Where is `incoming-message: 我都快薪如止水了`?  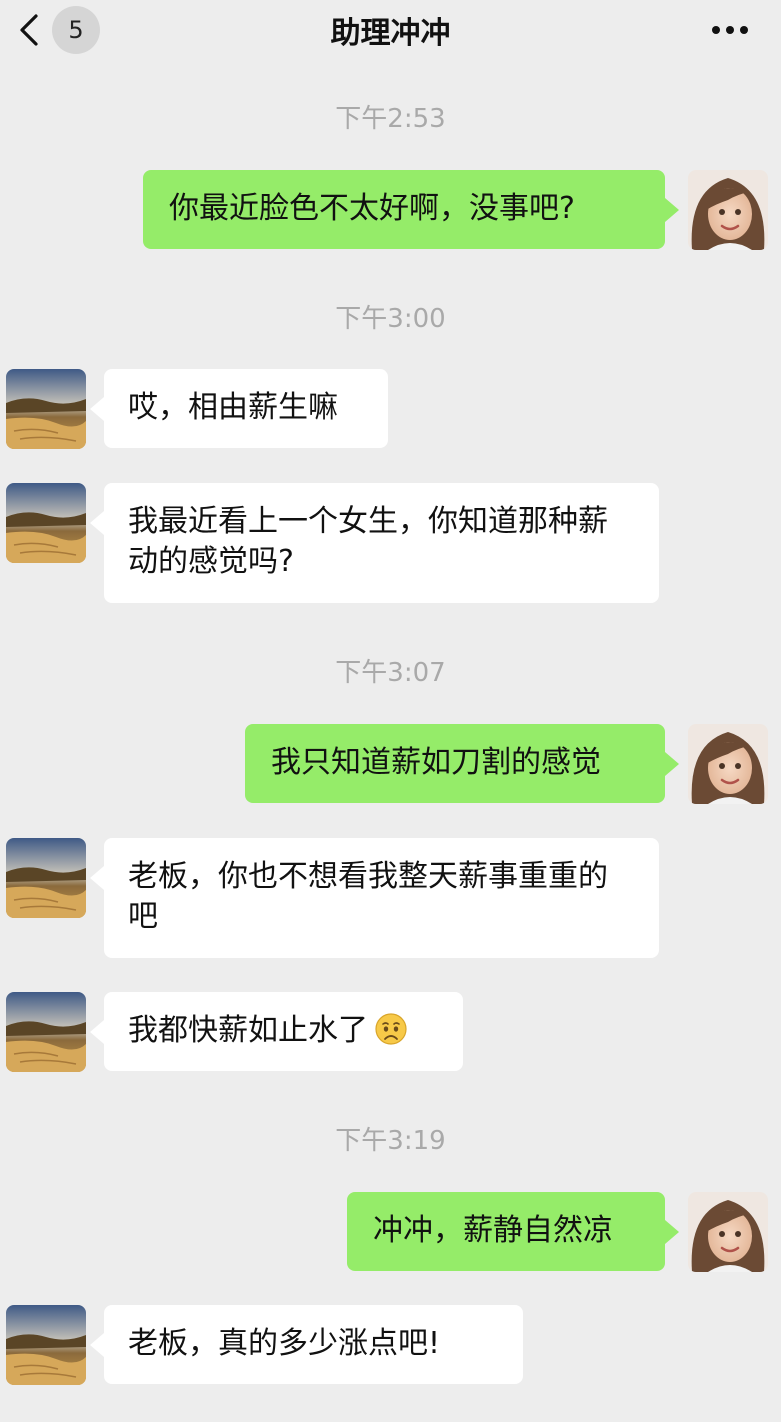
incoming-message: 我都快薪如止水了 is located at coordinates (276, 1031).